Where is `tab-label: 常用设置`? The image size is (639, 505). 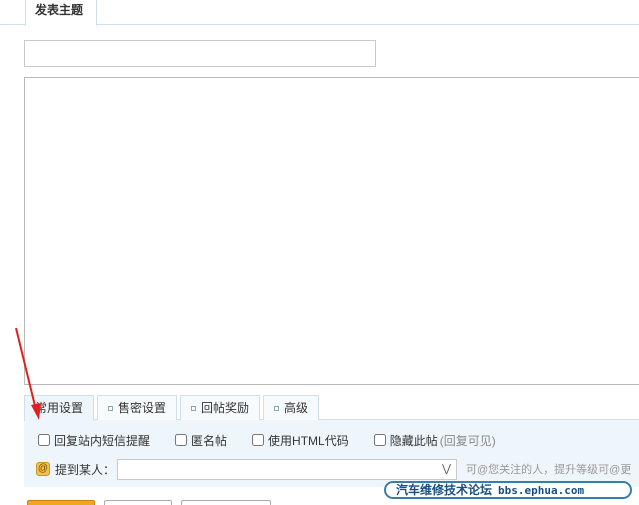
tab-label: 常用设置 is located at coordinates (59, 408).